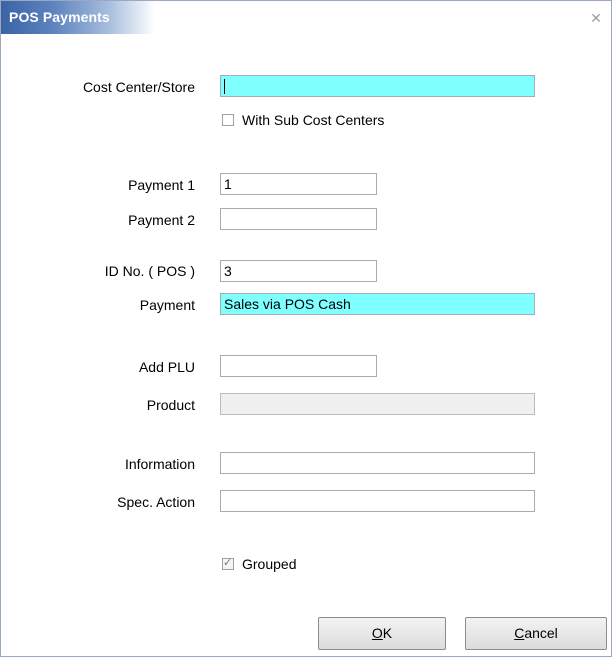  Describe the element at coordinates (298, 219) in the screenshot. I see `payment2-input` at that location.